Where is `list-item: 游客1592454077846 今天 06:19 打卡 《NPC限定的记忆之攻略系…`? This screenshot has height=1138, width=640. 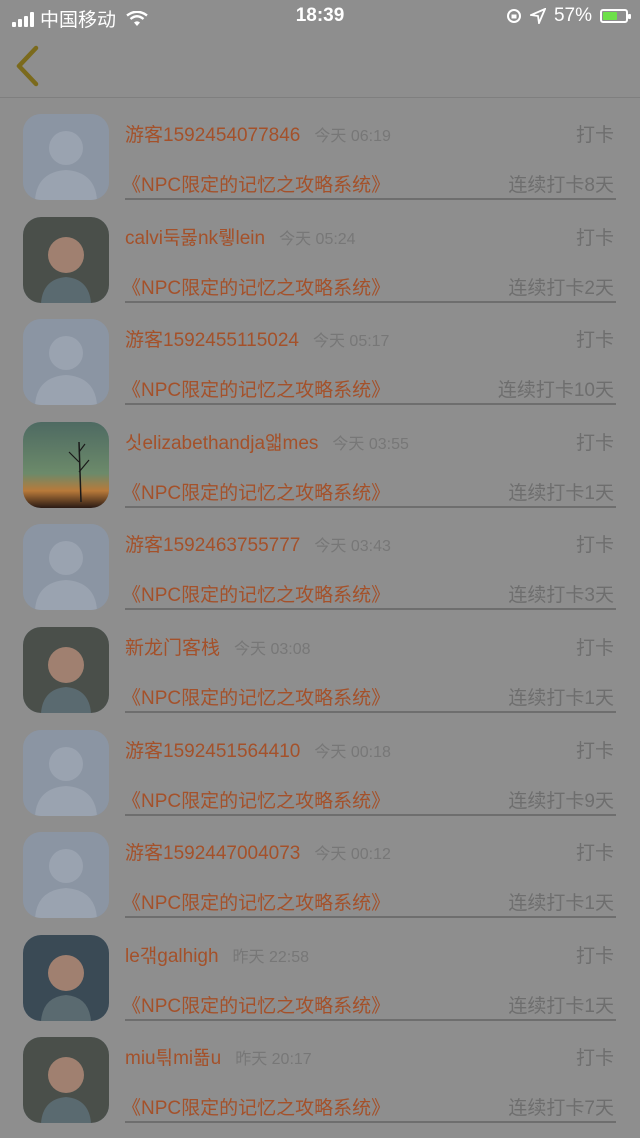
list-item: 游客1592454077846 今天 06:19 打卡 《NPC限定的记忆之攻略系… is located at coordinates (320, 151).